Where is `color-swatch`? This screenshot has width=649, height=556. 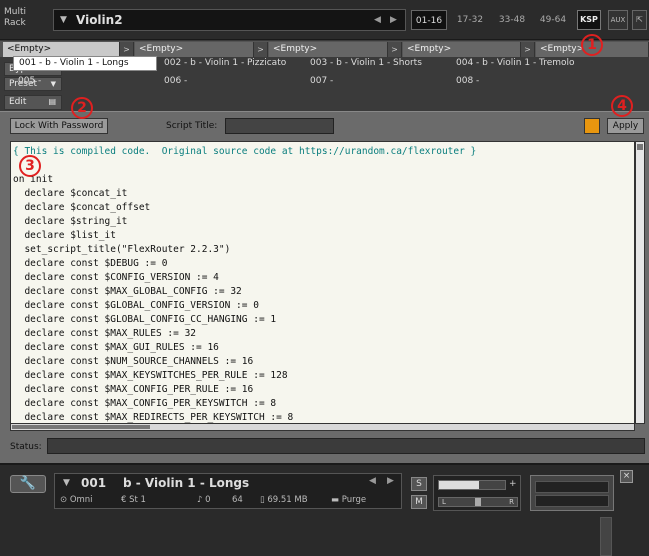
color-swatch is located at coordinates (592, 126).